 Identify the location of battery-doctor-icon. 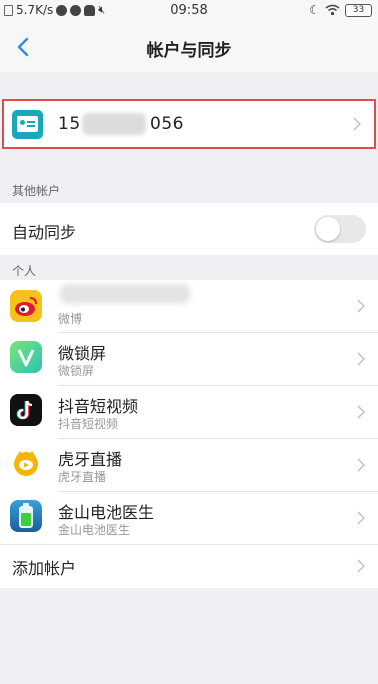
(26, 516).